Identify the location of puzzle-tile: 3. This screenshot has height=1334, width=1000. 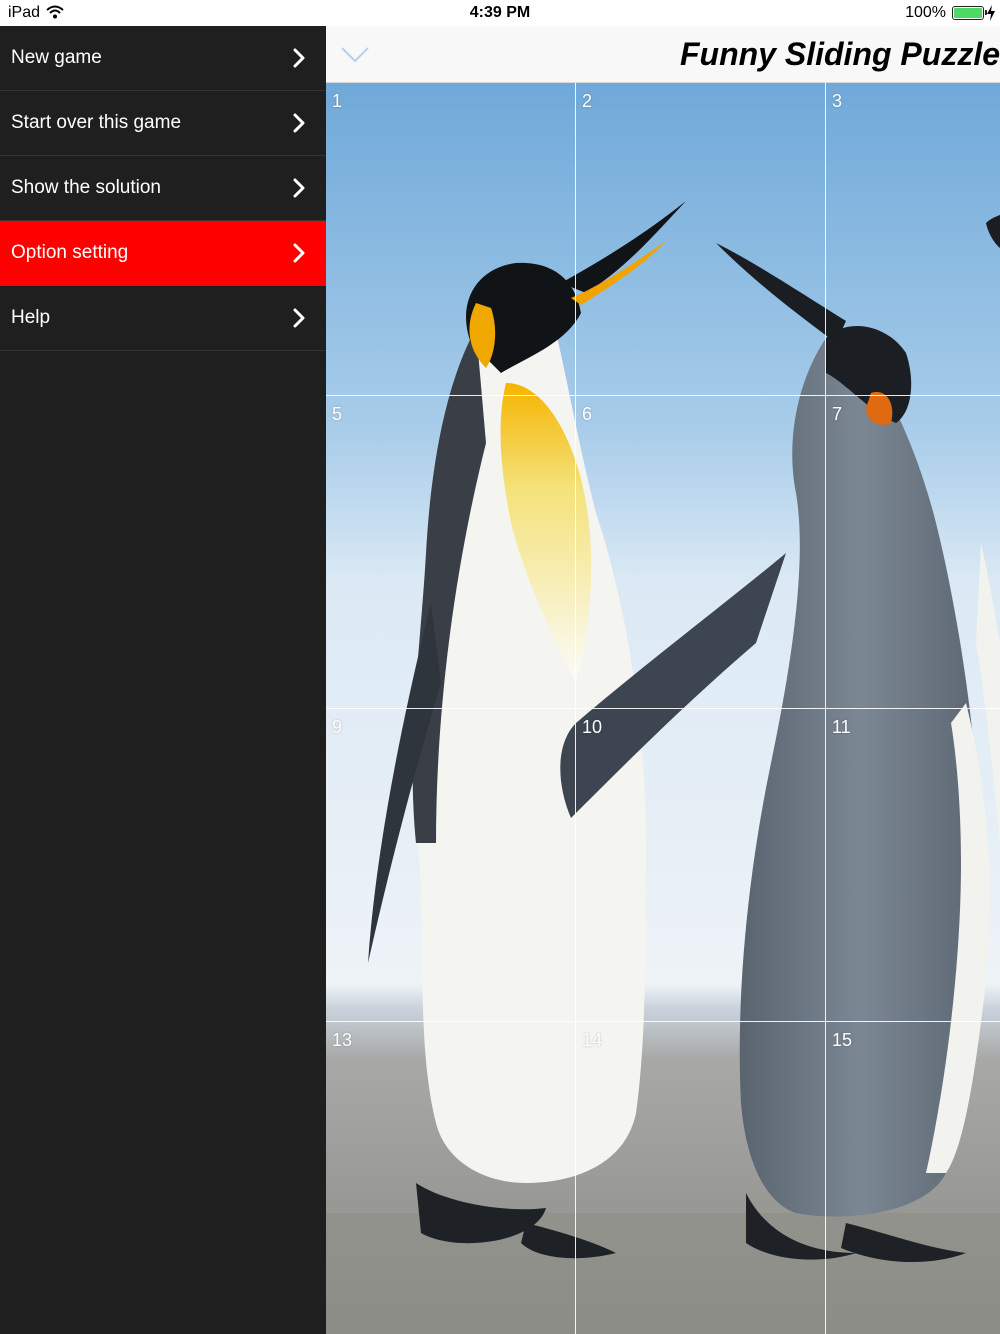
(913, 239).